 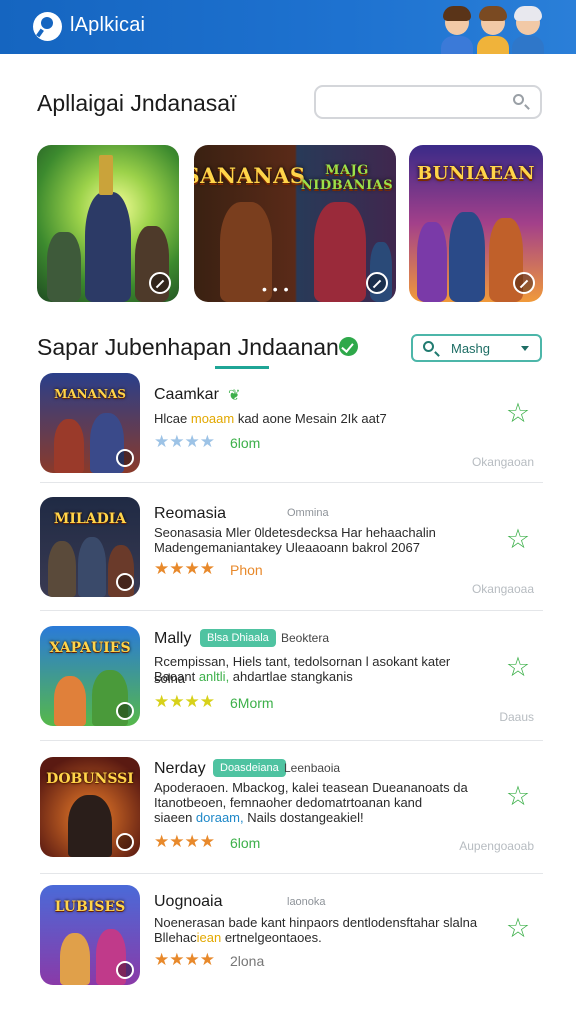 What do you see at coordinates (186, 395) in the screenshot?
I see `app-name: Caamkar` at bounding box center [186, 395].